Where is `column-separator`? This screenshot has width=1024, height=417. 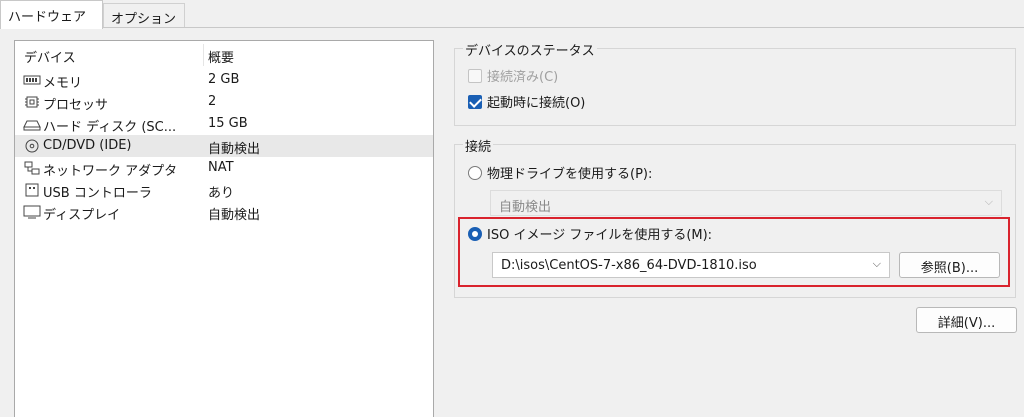 column-separator is located at coordinates (203, 55).